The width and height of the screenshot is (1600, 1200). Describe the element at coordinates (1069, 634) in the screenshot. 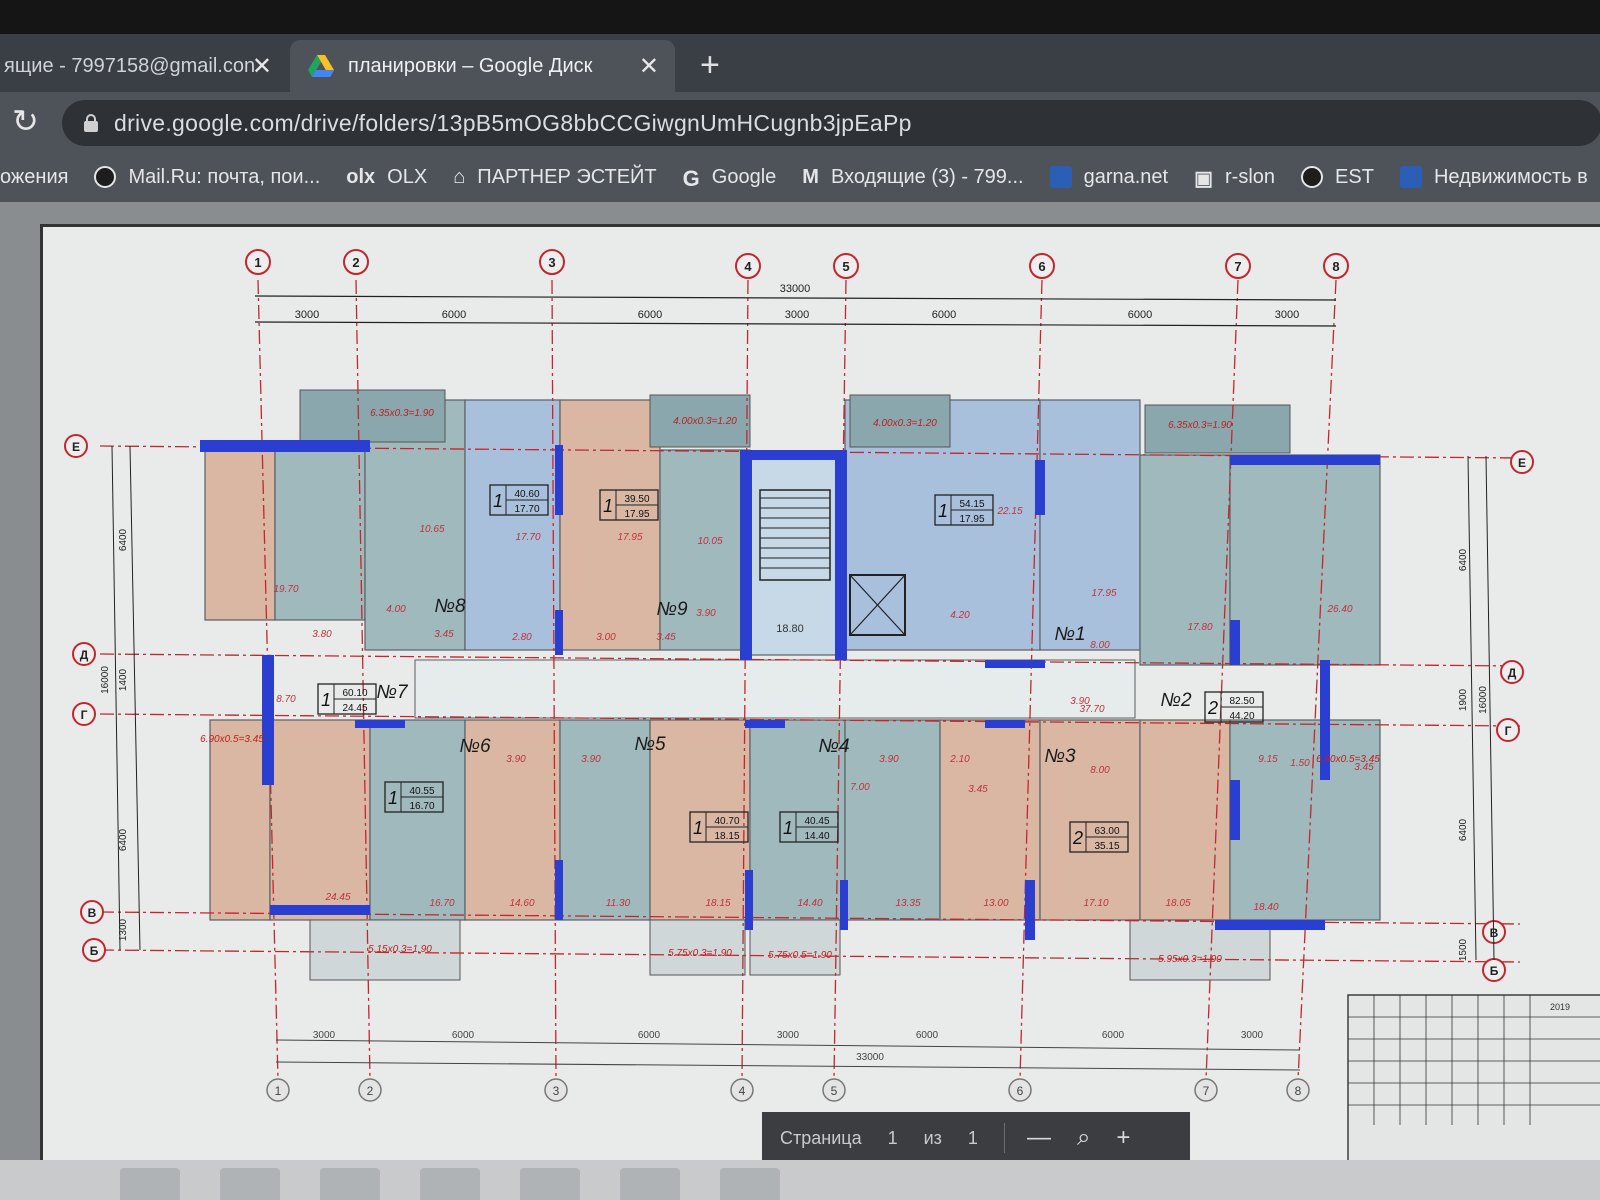

I see `apartment-number: №1` at that location.